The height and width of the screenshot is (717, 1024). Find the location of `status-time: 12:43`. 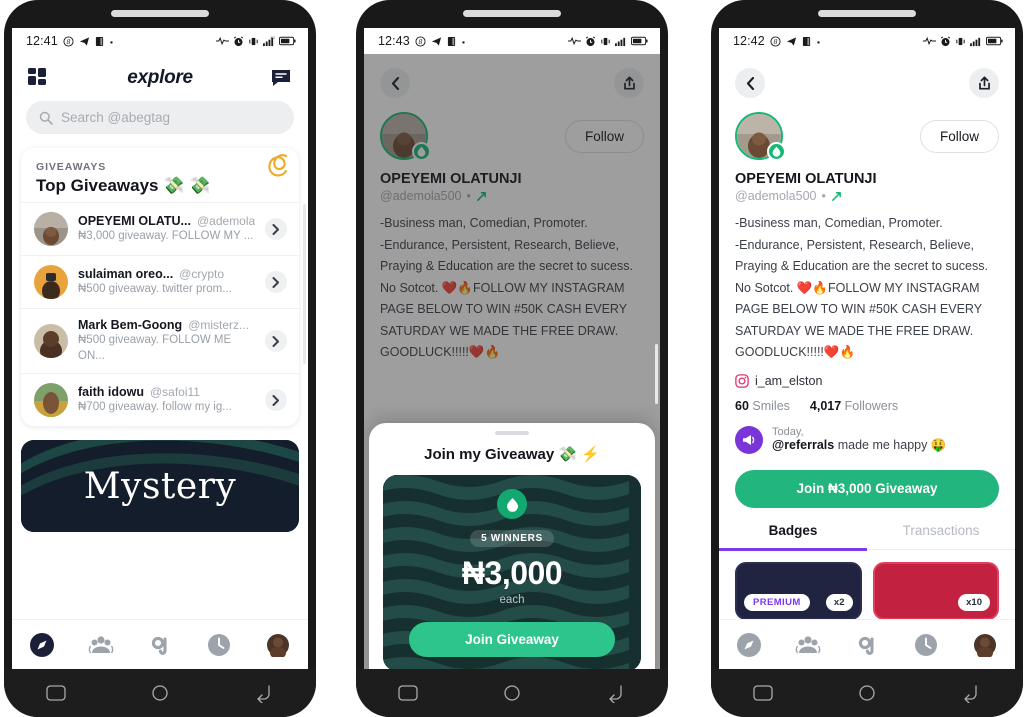

status-time: 12:43 is located at coordinates (394, 41).